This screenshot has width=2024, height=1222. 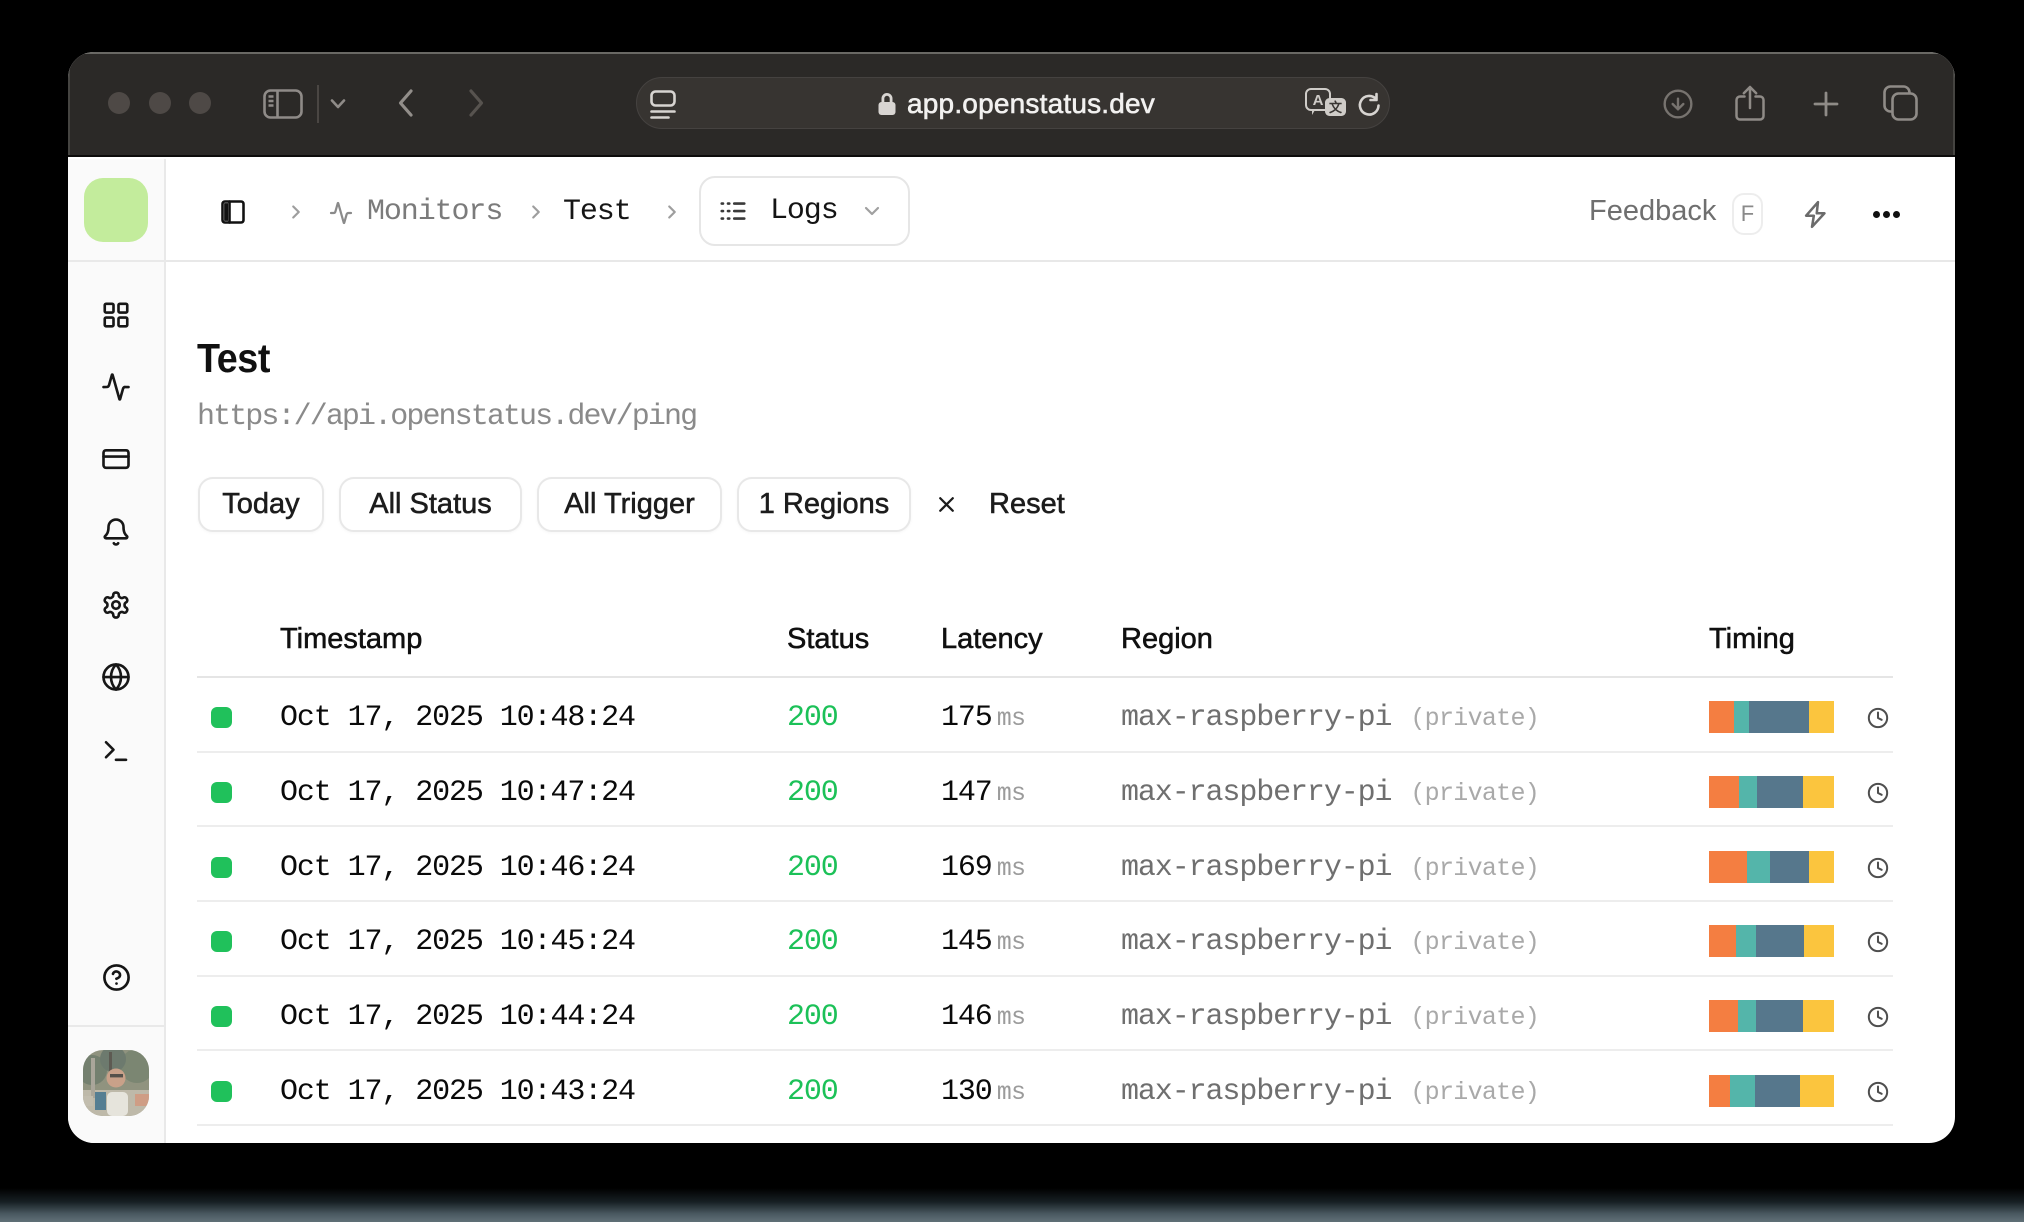 What do you see at coordinates (1336, 107) in the screenshot?
I see `svg-text: 文` at bounding box center [1336, 107].